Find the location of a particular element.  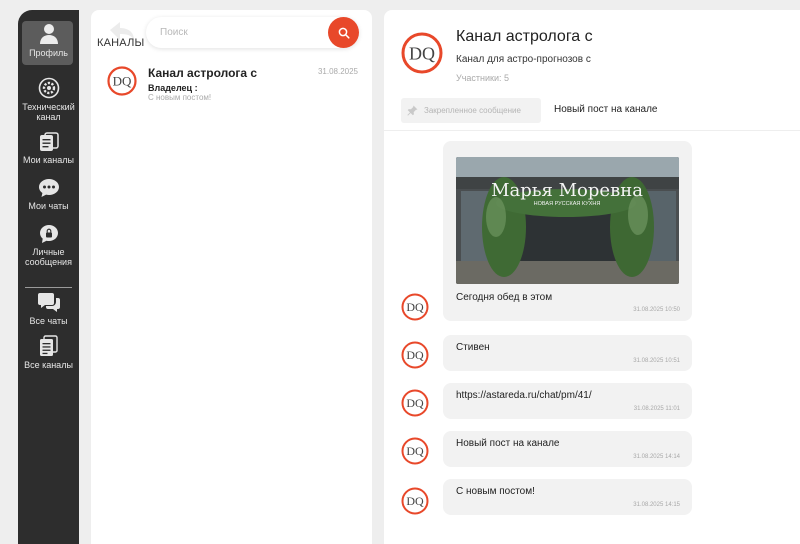

sidebar-item-label: Все каналы is located at coordinates (48, 365).